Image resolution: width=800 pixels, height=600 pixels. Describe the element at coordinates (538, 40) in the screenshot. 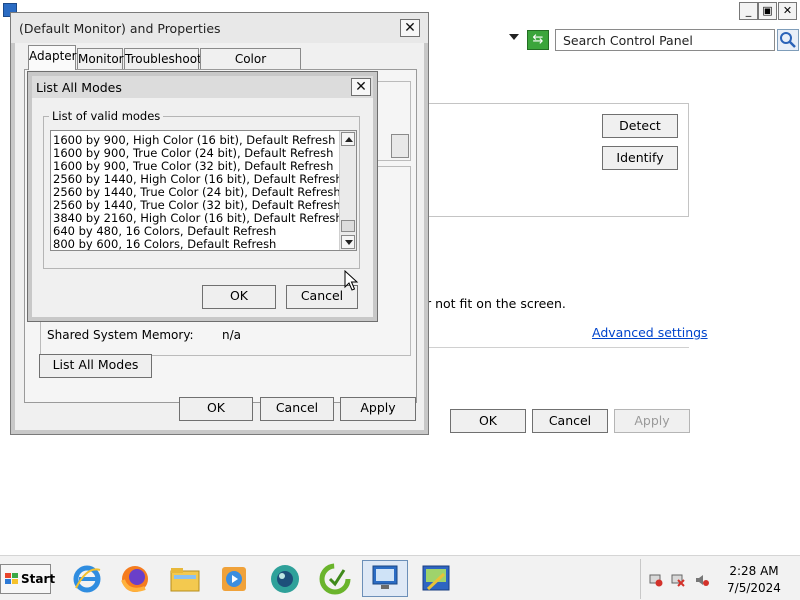

I see `refresh-button: ⇆` at that location.